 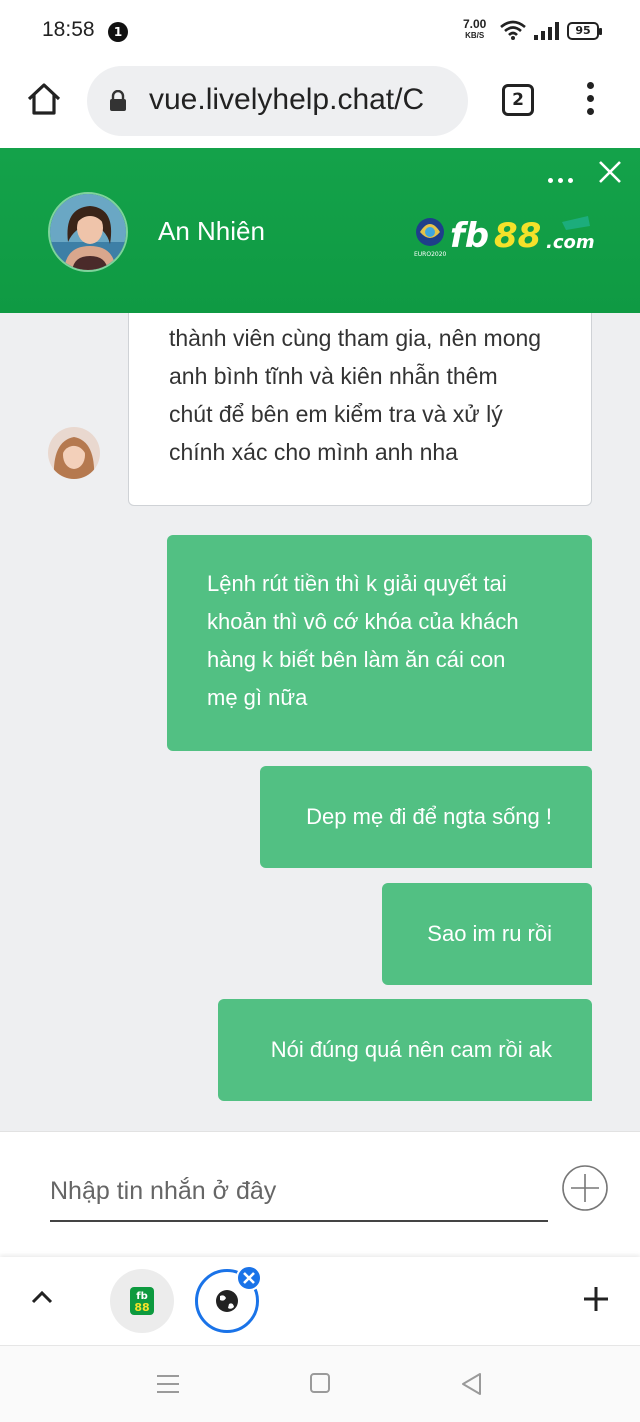 What do you see at coordinates (570, 242) in the screenshot?
I see `svg-text: .com` at bounding box center [570, 242].